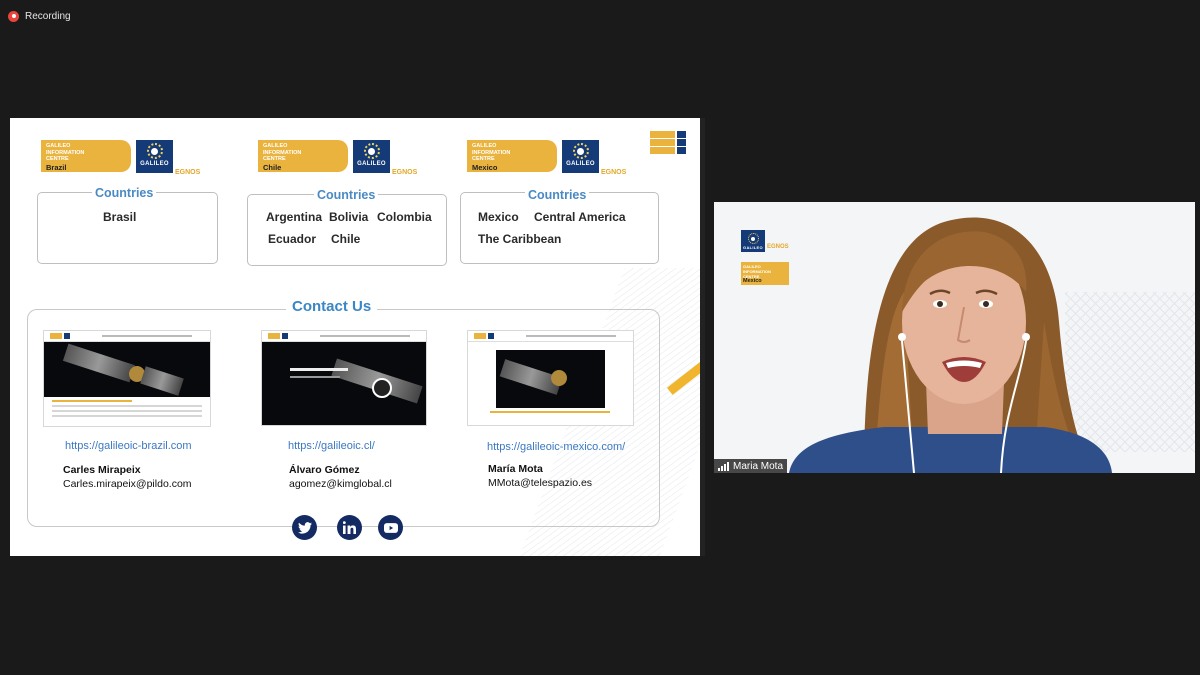 This screenshot has height=675, width=1200. Describe the element at coordinates (331, 446) in the screenshot. I see `website-link-chile: https://galileoic.cl/` at that location.